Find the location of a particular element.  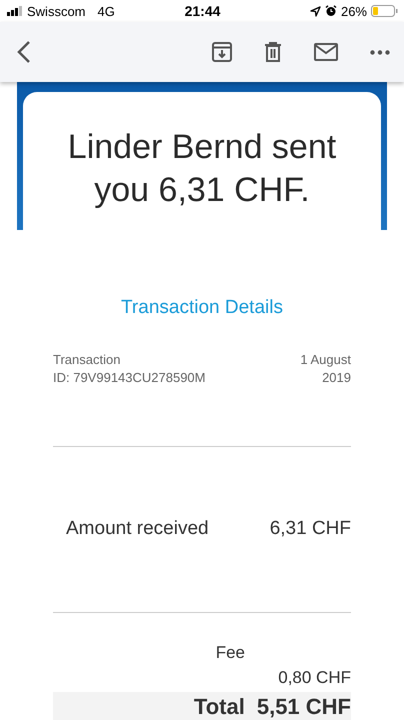

mail-icon is located at coordinates (326, 52).